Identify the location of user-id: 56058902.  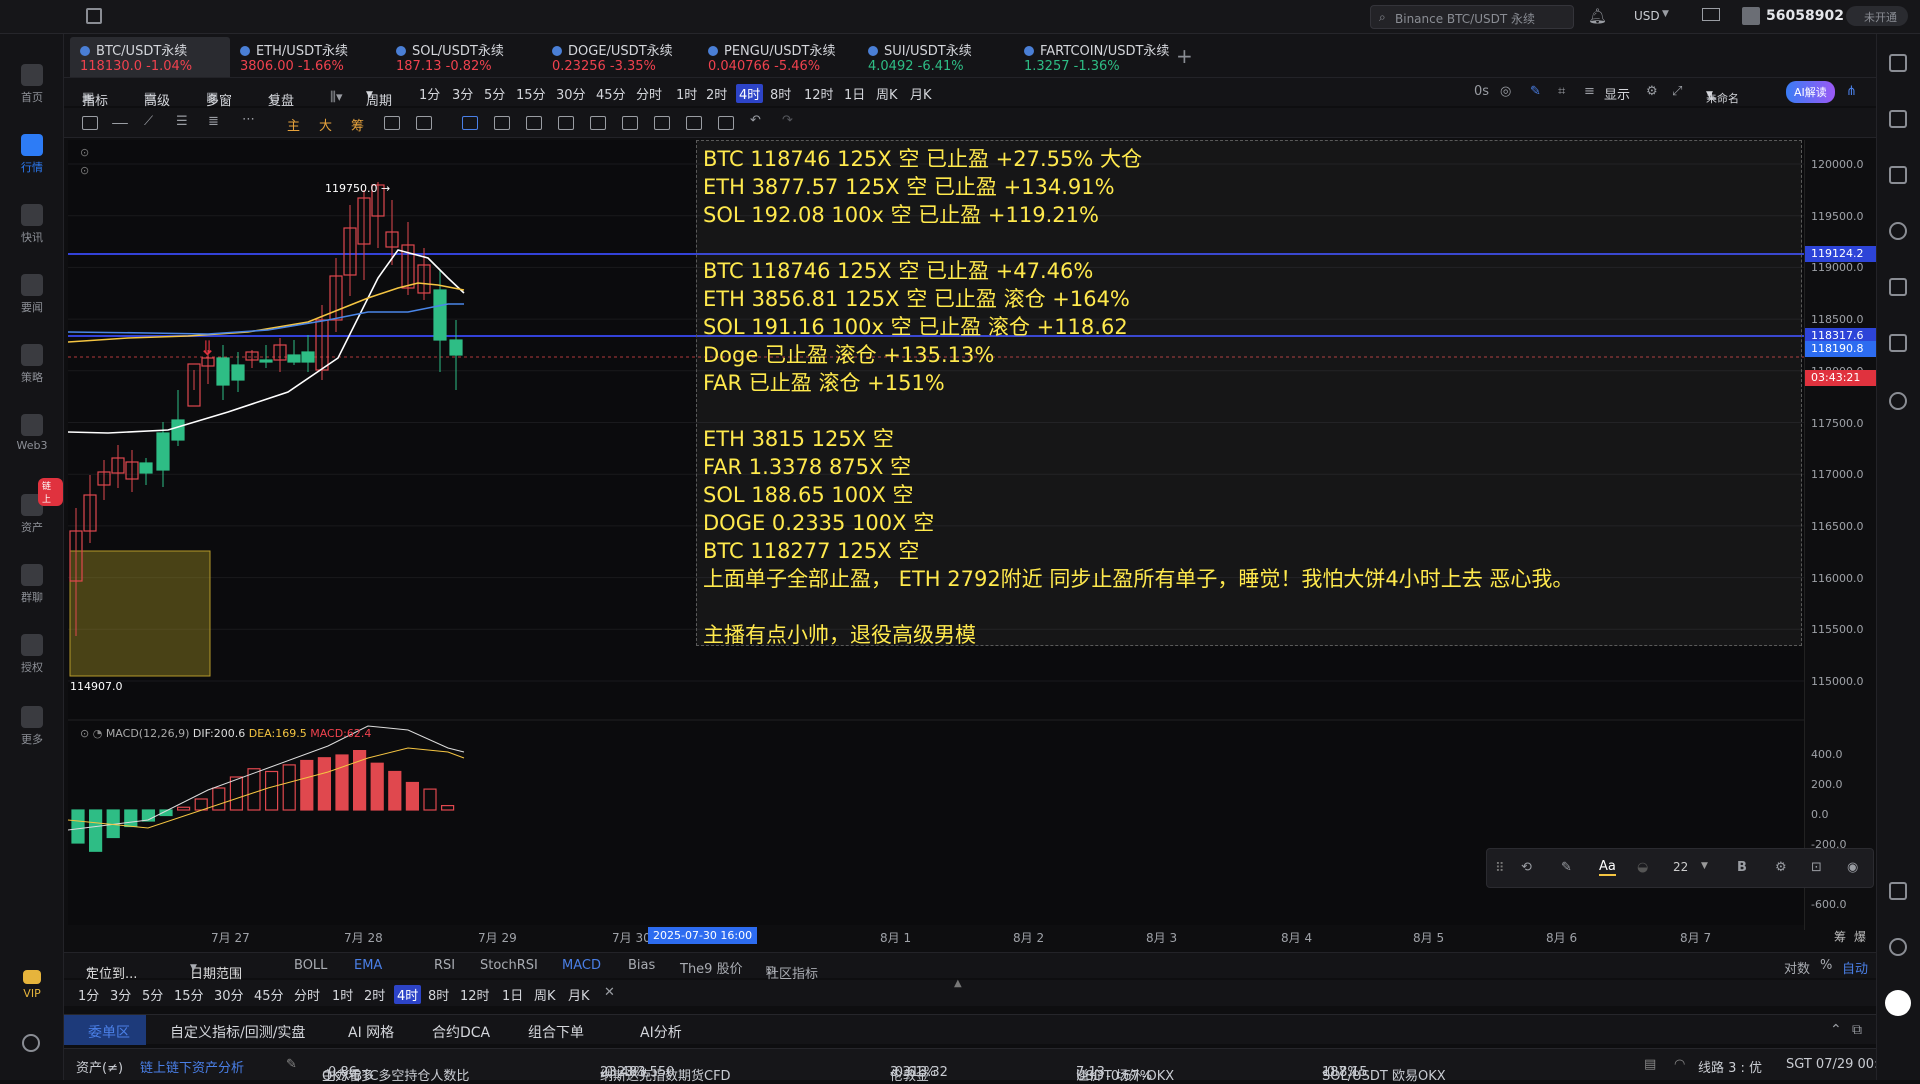
(1805, 16).